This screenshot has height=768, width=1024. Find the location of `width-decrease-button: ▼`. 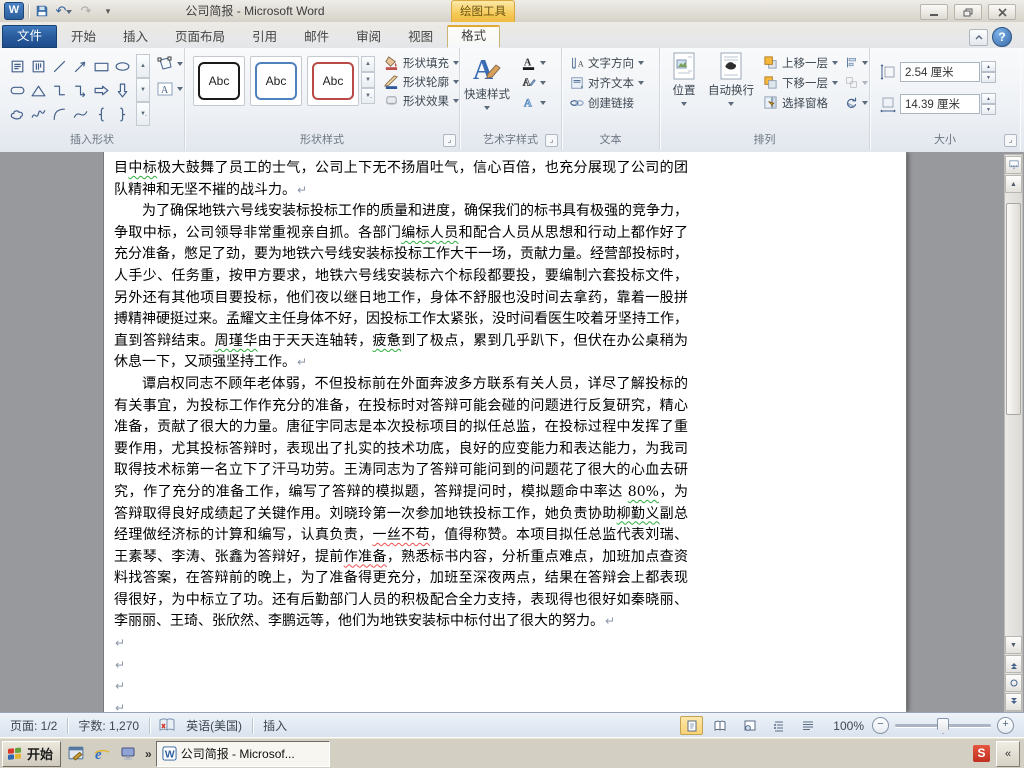

width-decrease-button: ▼ is located at coordinates (988, 109).